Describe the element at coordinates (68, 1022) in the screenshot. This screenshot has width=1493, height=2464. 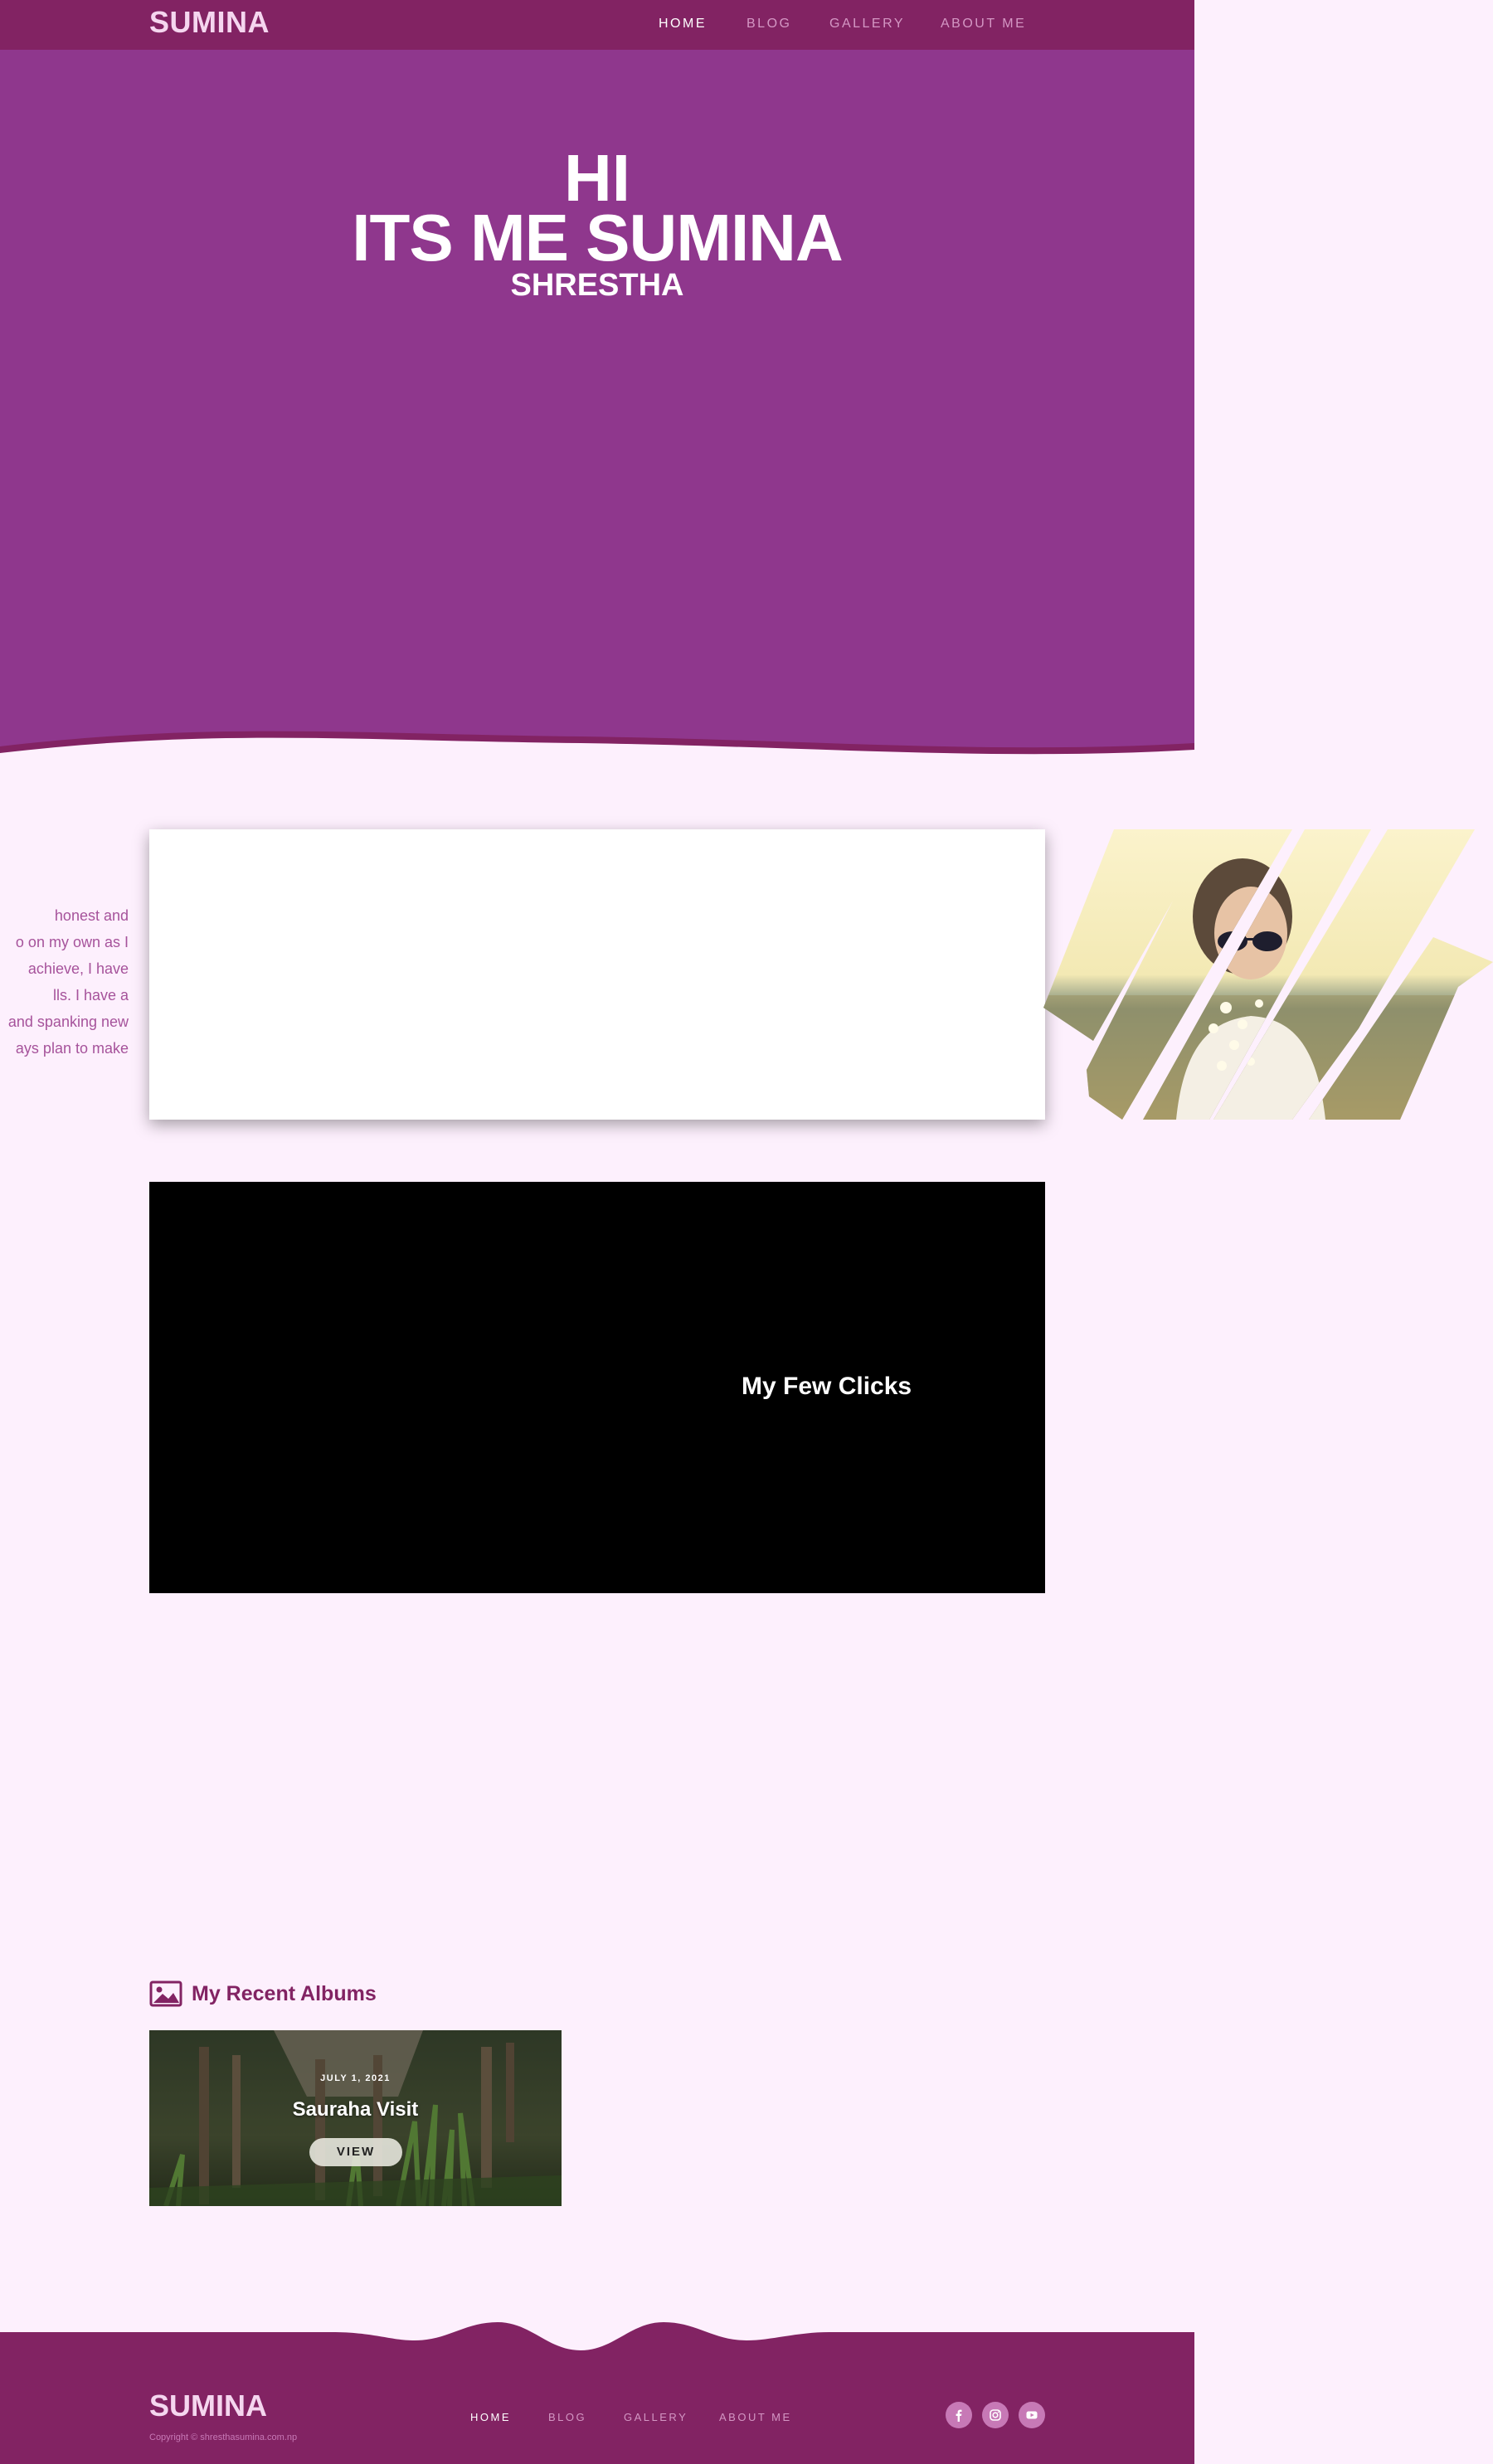
I see `intro-line: and spanking new` at that location.